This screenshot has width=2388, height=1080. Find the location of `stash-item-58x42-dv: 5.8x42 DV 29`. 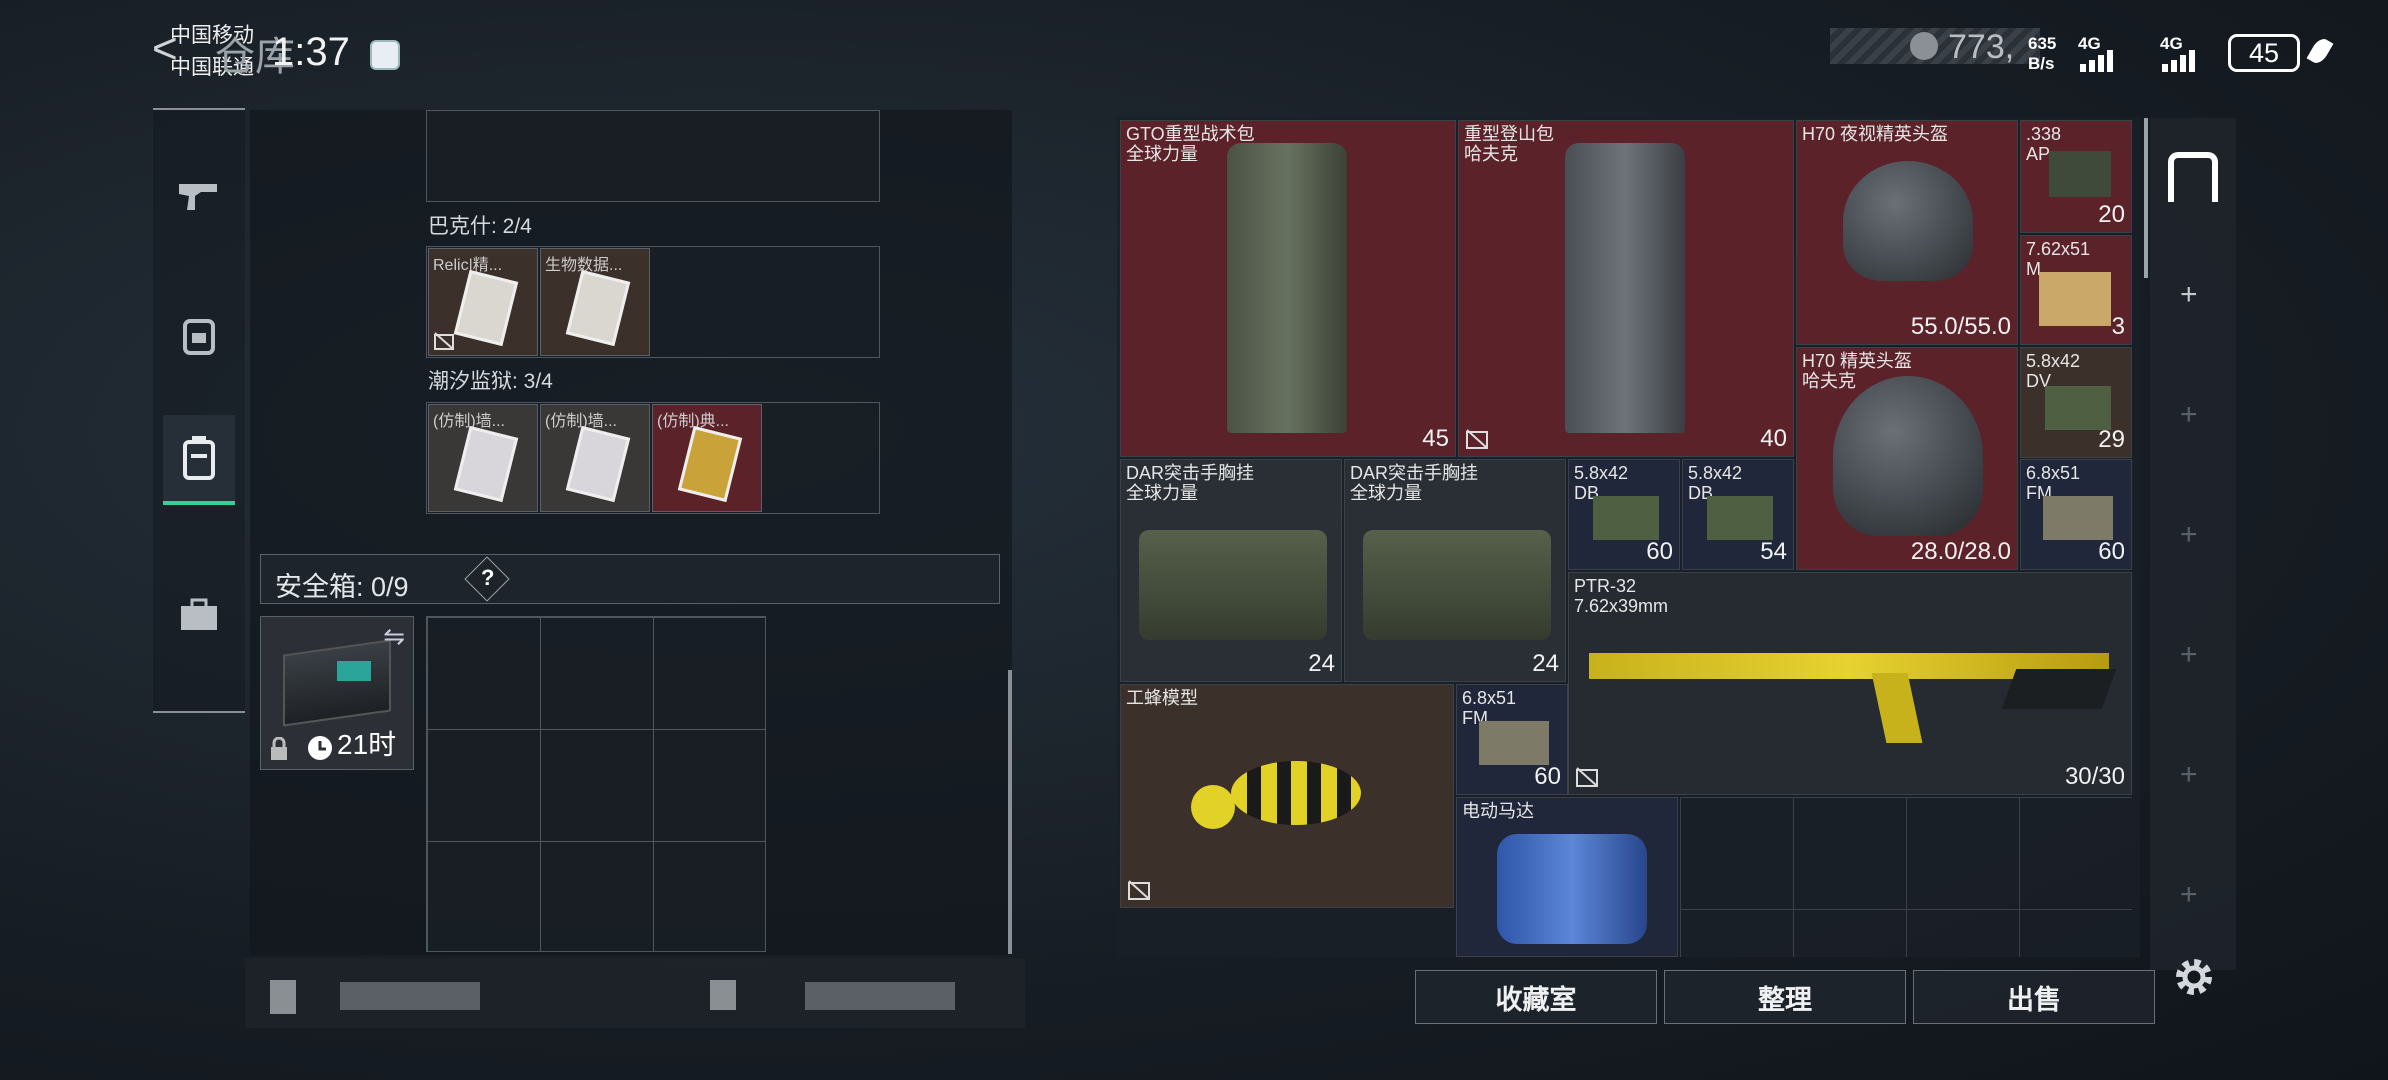

stash-item-58x42-dv: 5.8x42 DV 29 is located at coordinates (2076, 402).